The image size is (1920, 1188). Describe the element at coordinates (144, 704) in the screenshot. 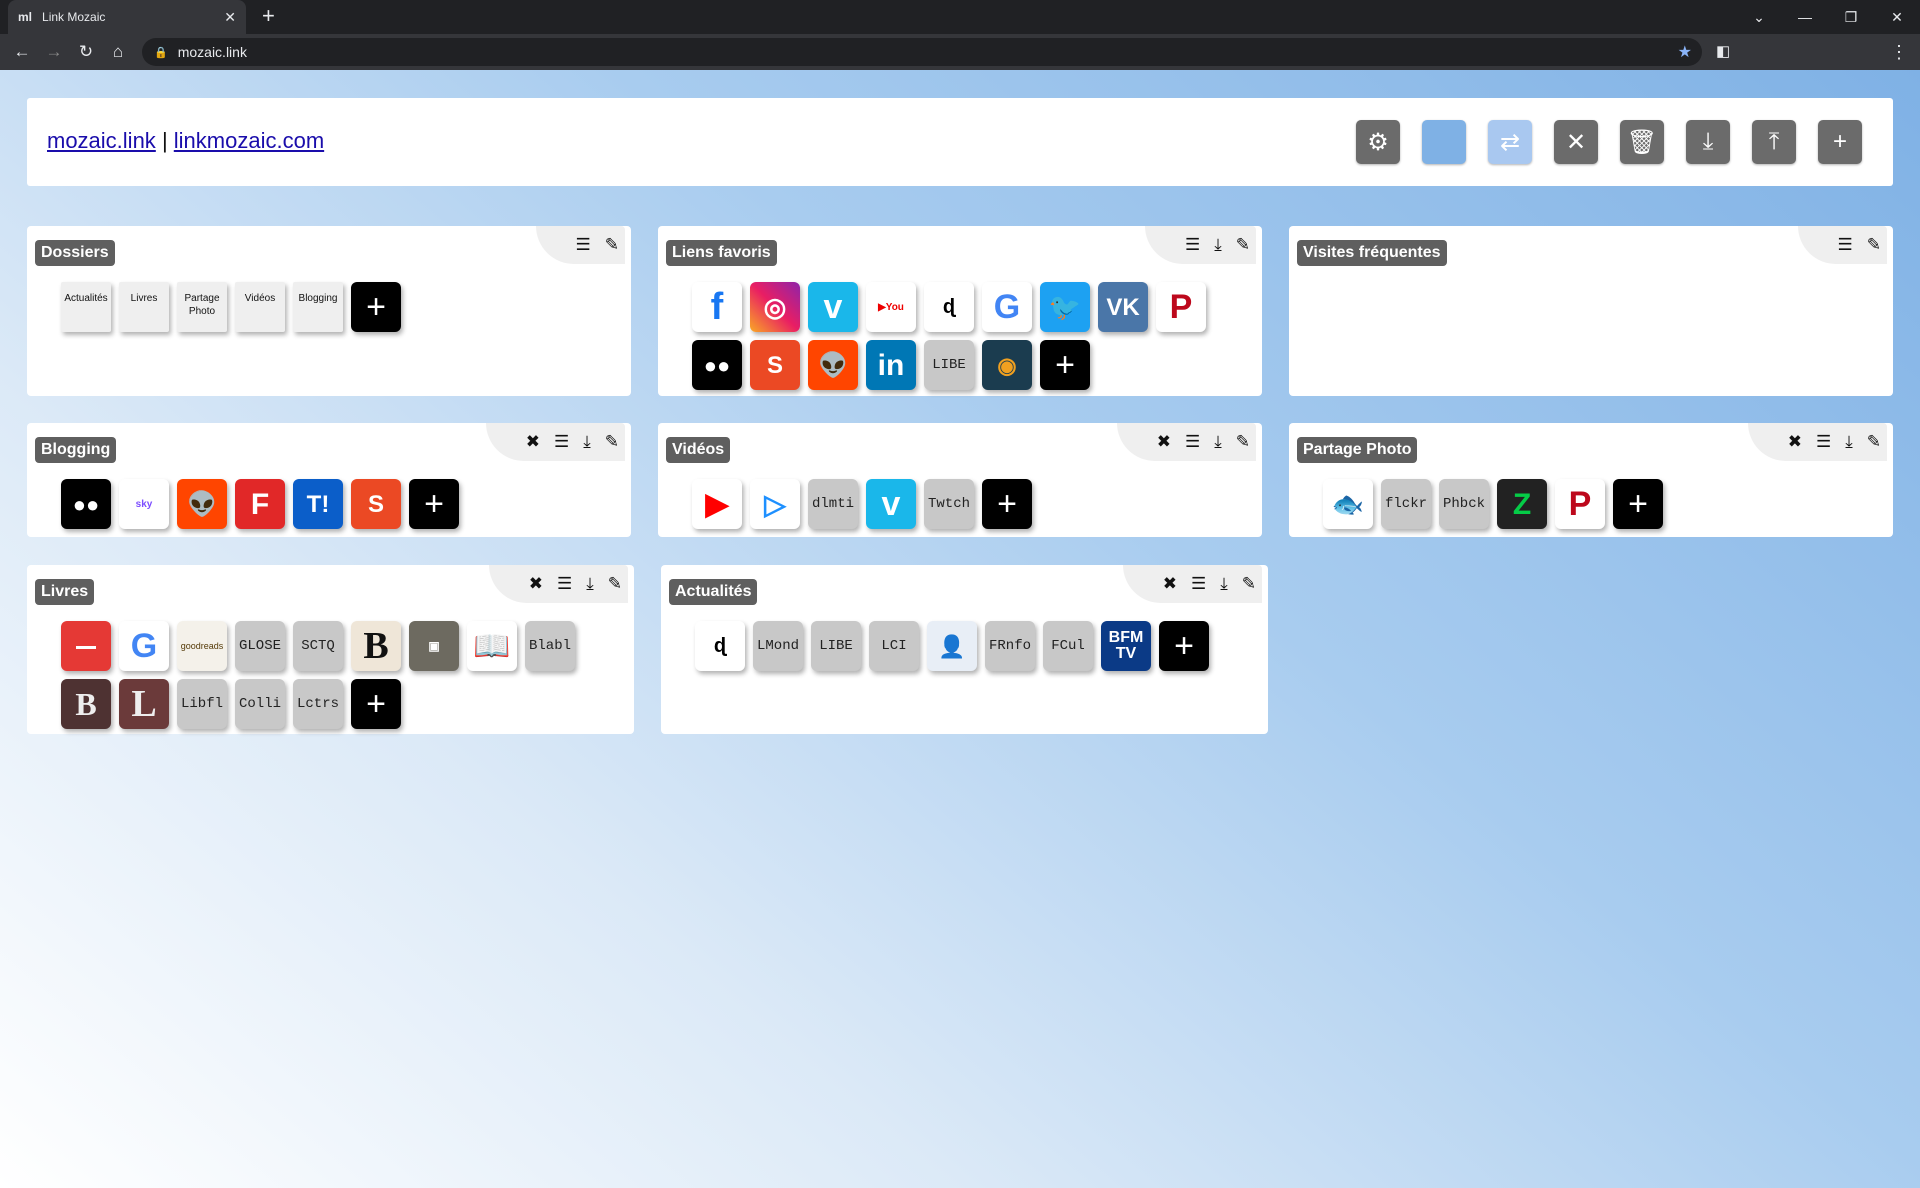

I see `l-letter-icon: L` at that location.